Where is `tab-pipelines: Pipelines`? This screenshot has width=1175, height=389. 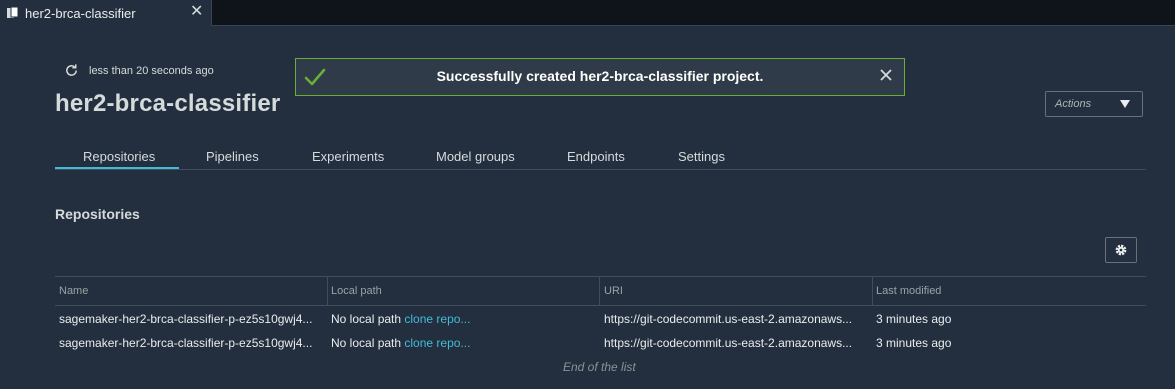
tab-pipelines: Pipelines is located at coordinates (232, 156).